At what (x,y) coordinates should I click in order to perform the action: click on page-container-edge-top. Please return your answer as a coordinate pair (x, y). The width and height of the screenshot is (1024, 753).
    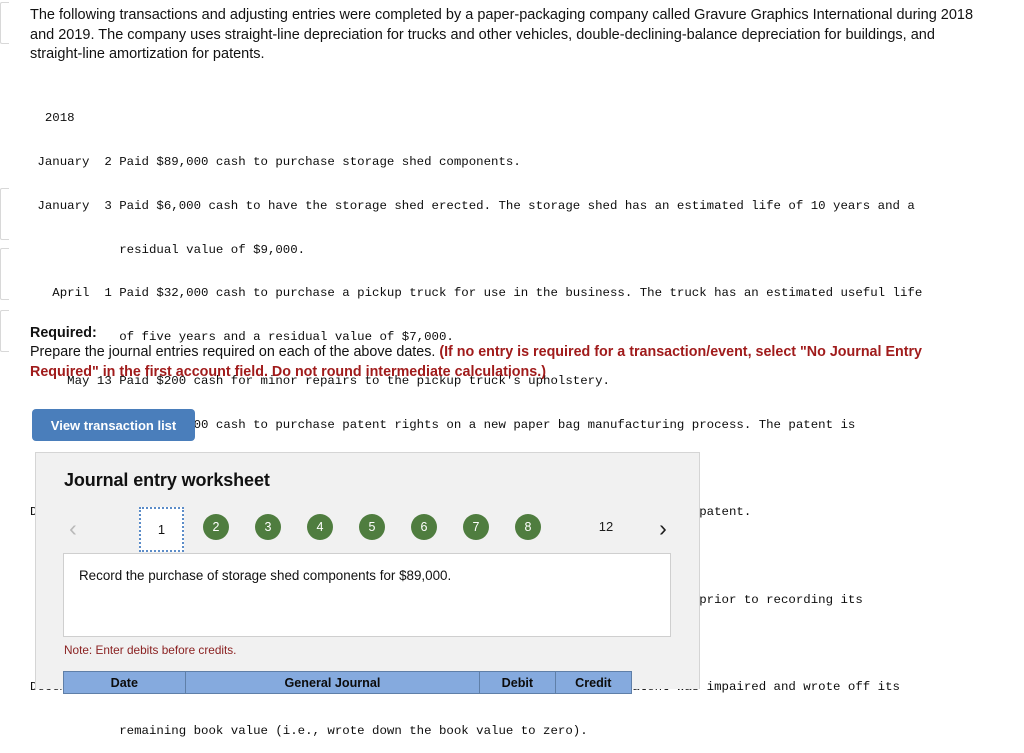
    Looking at the image, I should click on (4, 23).